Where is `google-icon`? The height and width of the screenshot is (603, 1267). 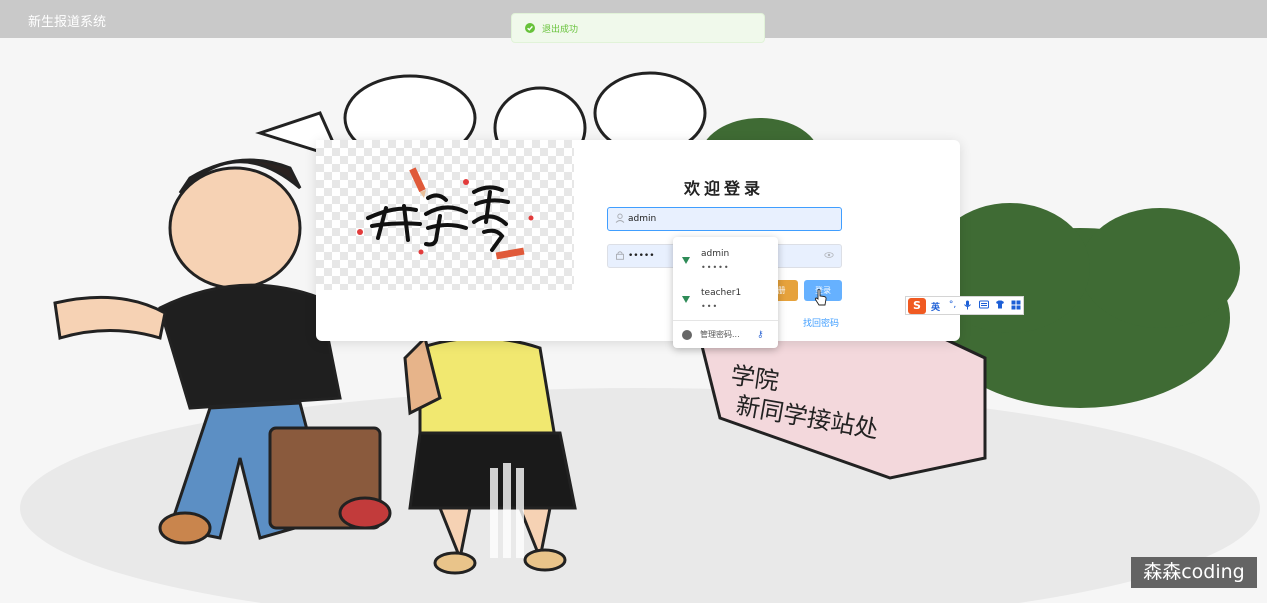 google-icon is located at coordinates (687, 335).